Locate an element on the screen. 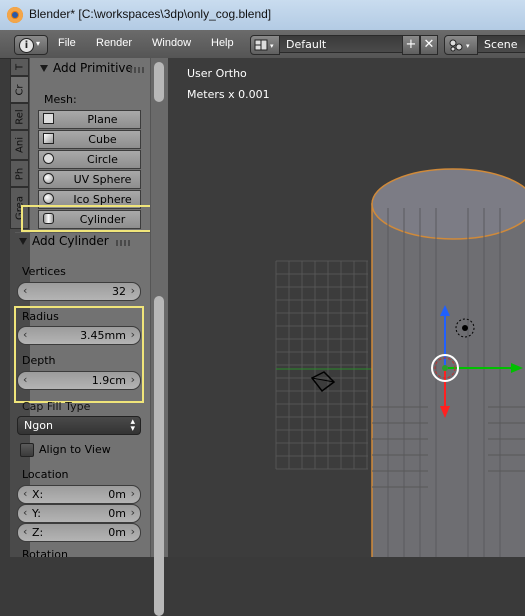 The image size is (525, 616). vertices-label: Vertices is located at coordinates (44, 271).